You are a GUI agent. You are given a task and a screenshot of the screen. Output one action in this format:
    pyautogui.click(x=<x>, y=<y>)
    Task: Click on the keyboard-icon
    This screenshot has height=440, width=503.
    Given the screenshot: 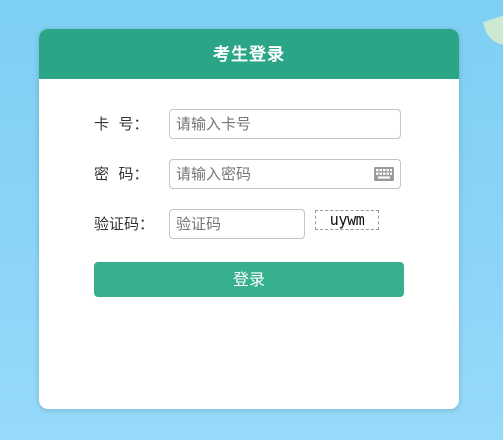 What is the action you would take?
    pyautogui.click(x=384, y=174)
    